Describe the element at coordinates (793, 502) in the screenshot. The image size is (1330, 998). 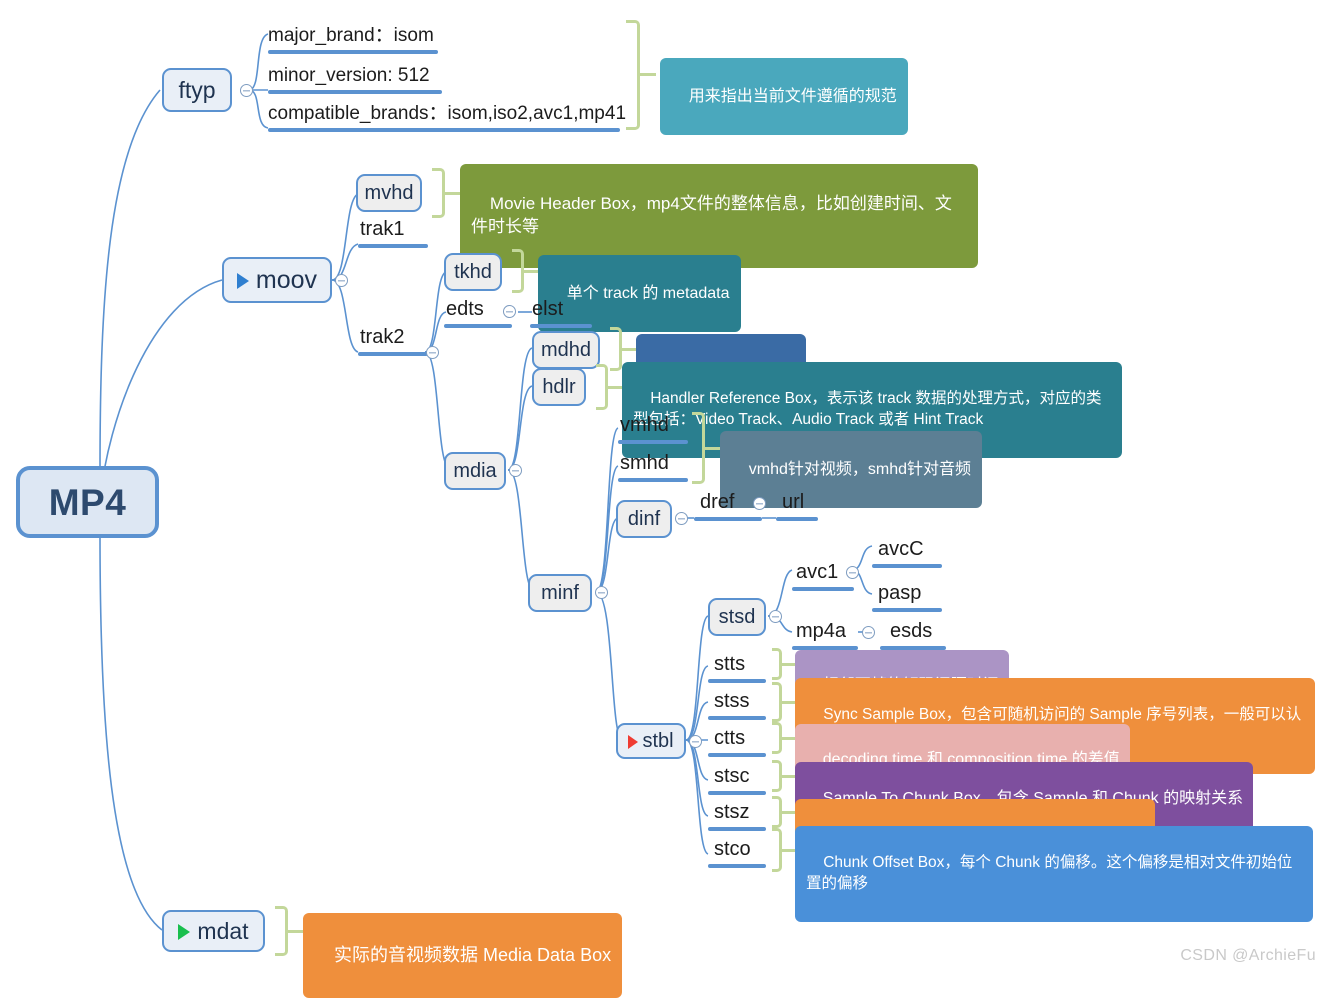
I see `node-url: url` at that location.